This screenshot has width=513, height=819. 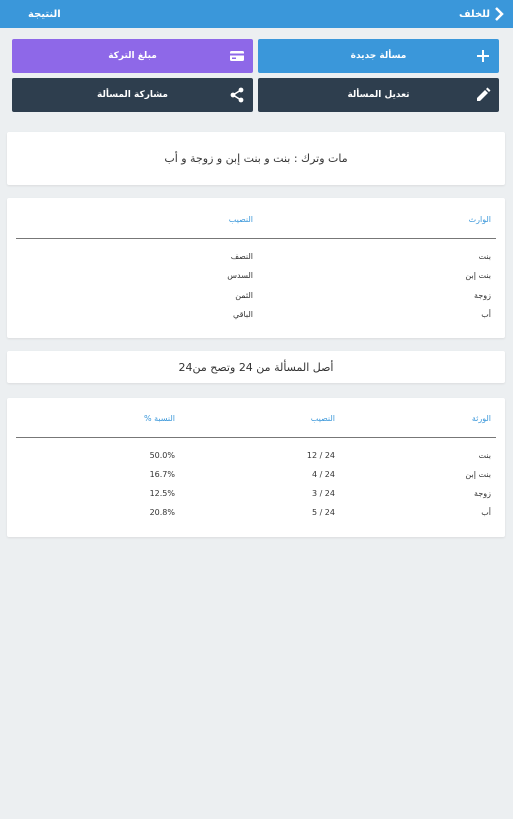 I want to click on origin-text: أصل المسألة من 24 وتصح من24, so click(x=256, y=367).